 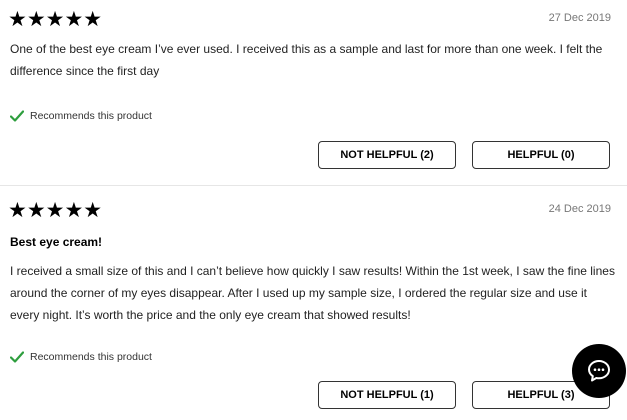 What do you see at coordinates (579, 209) in the screenshot?
I see `review-date: 24 Dec 2019` at bounding box center [579, 209].